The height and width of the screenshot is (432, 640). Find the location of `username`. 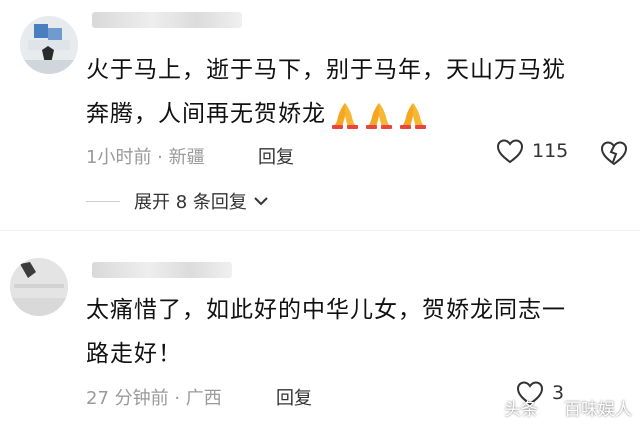

username is located at coordinates (162, 270).